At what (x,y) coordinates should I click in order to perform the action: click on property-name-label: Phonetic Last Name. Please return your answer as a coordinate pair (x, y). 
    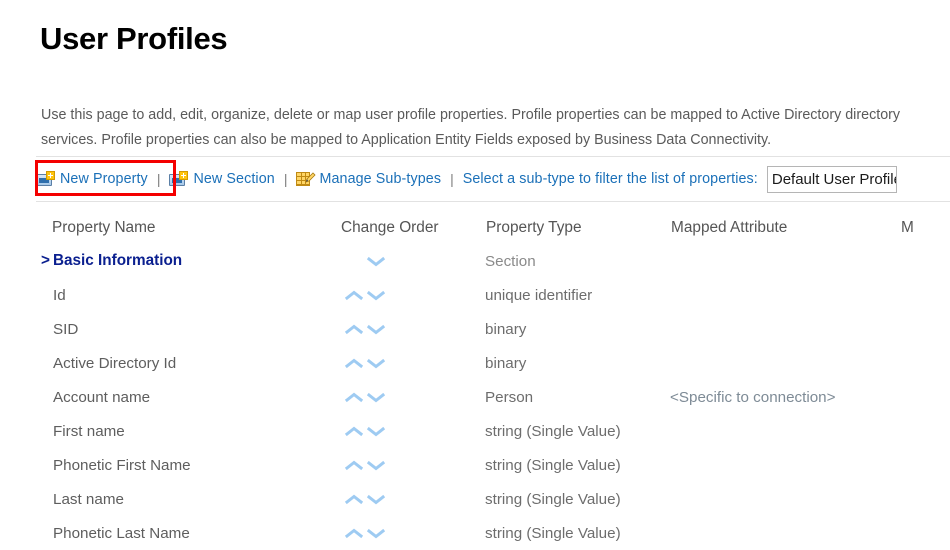
    Looking at the image, I should click on (121, 533).